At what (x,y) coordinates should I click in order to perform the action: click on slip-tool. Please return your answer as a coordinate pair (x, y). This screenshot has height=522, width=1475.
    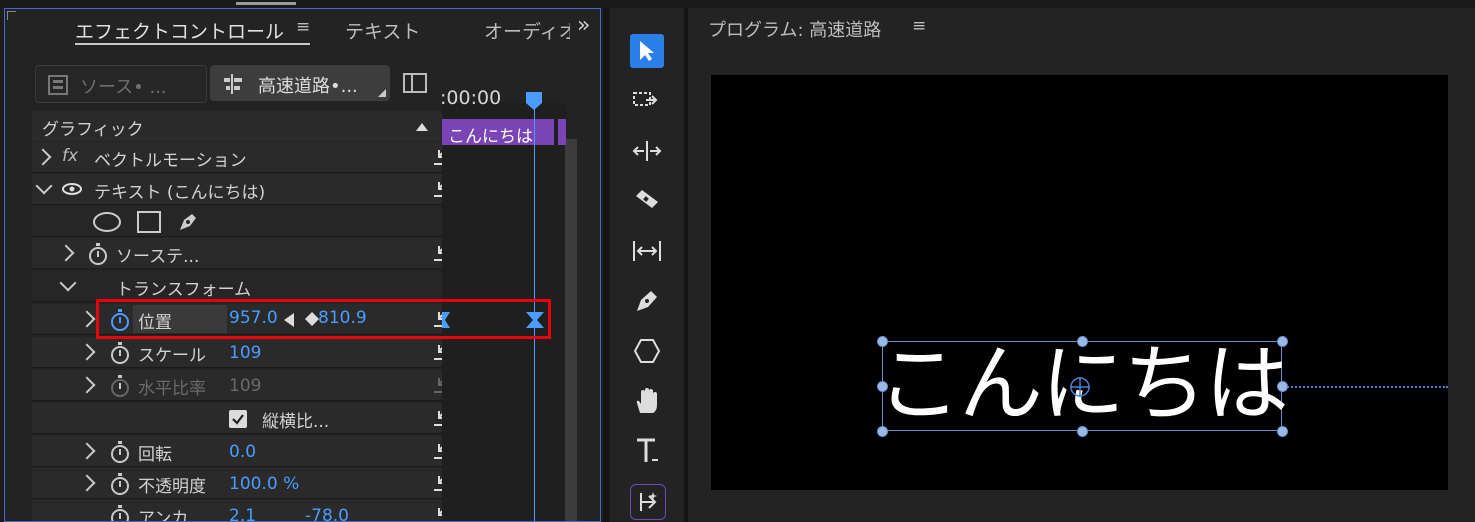
    Looking at the image, I should click on (647, 251).